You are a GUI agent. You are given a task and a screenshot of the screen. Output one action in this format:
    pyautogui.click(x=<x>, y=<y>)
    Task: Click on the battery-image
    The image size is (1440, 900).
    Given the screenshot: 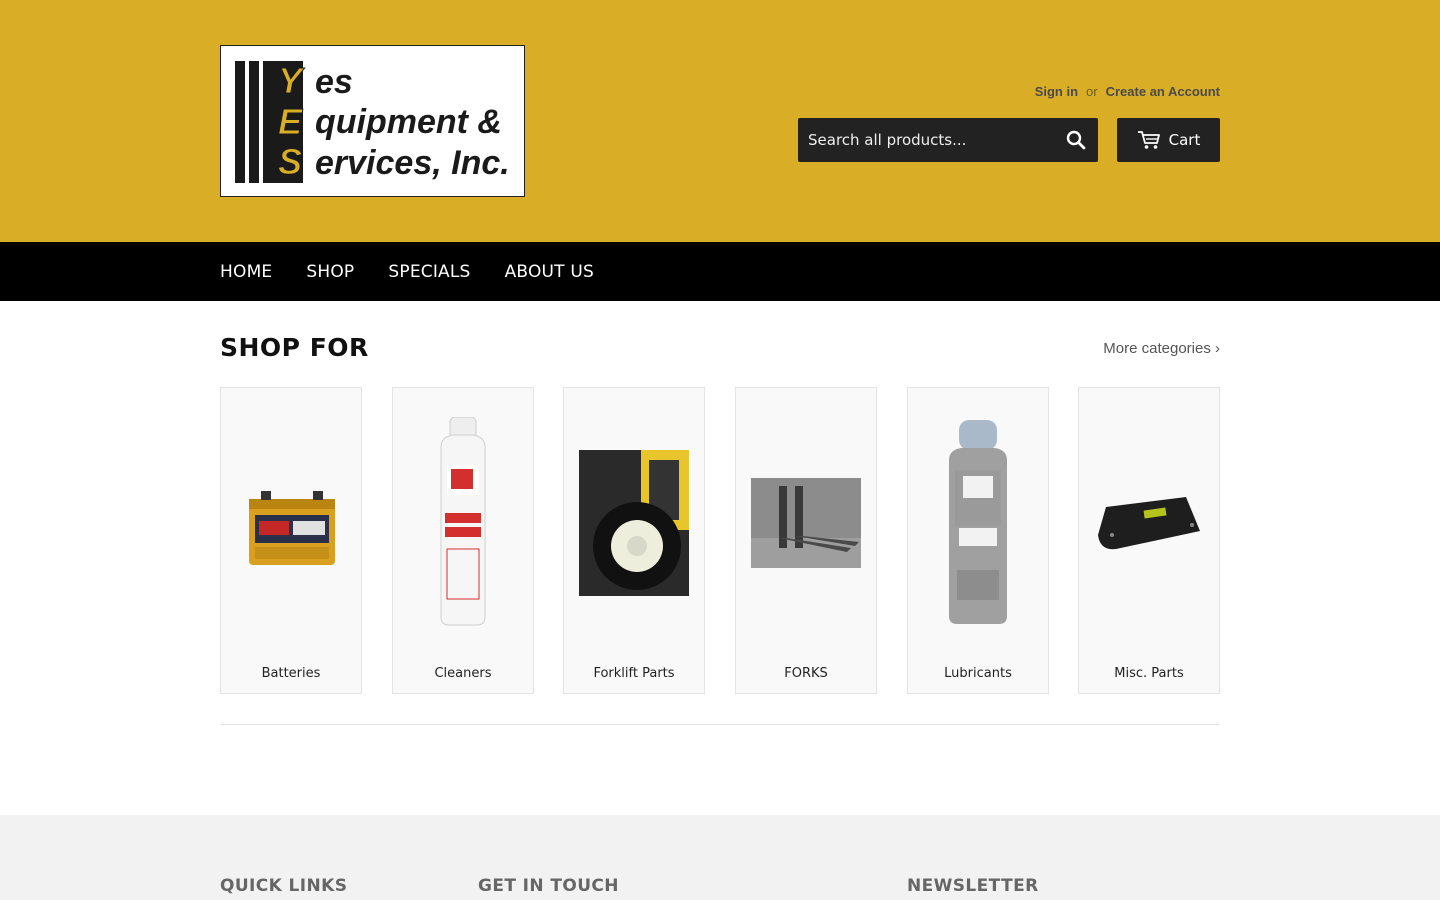 What is the action you would take?
    pyautogui.click(x=292, y=528)
    